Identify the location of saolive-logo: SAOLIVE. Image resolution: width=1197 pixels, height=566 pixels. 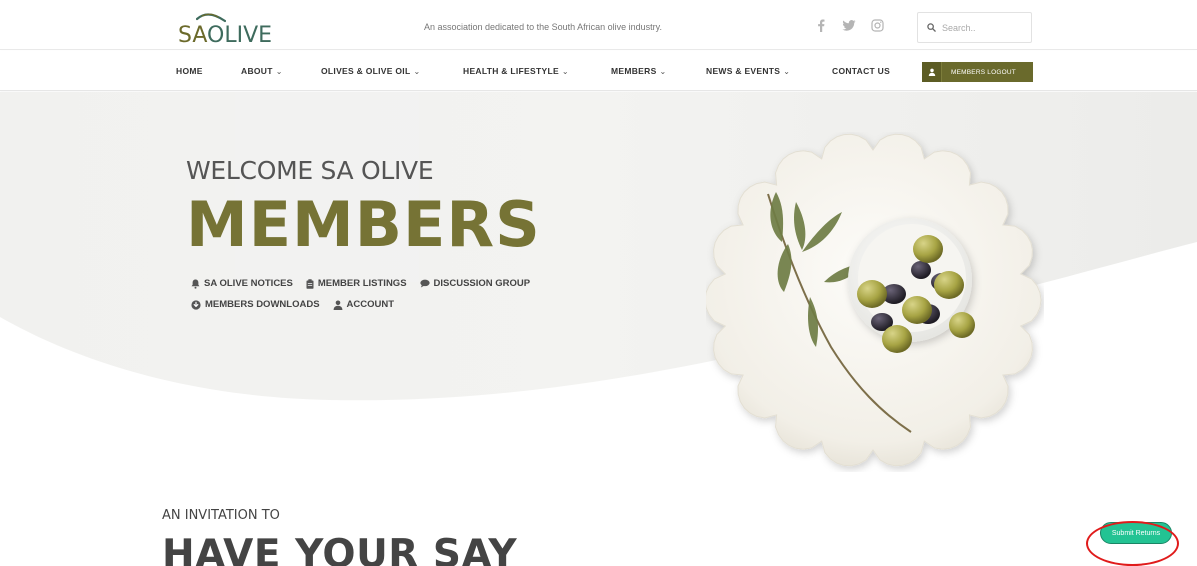
(226, 29).